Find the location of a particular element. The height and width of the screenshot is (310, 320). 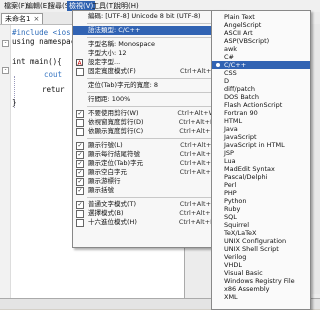

code-line: int main(){ is located at coordinates (37, 61).